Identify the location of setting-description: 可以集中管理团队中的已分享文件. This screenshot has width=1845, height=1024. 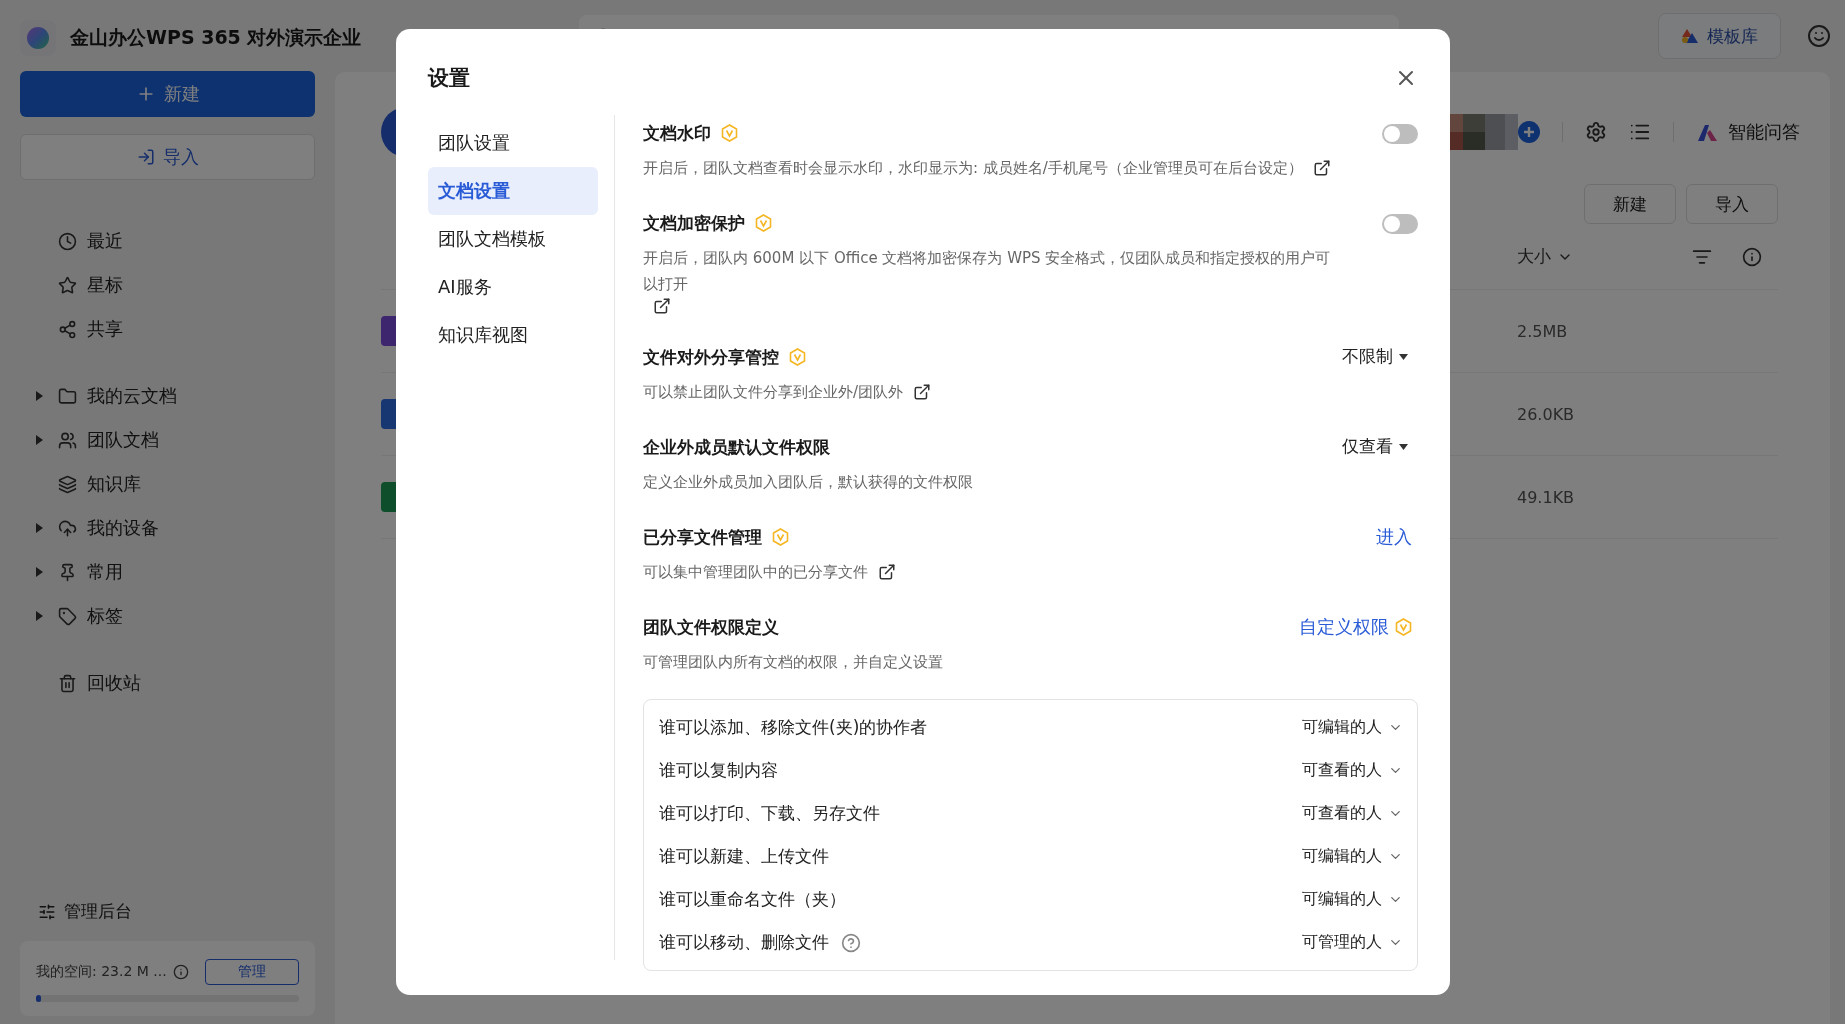
(755, 572).